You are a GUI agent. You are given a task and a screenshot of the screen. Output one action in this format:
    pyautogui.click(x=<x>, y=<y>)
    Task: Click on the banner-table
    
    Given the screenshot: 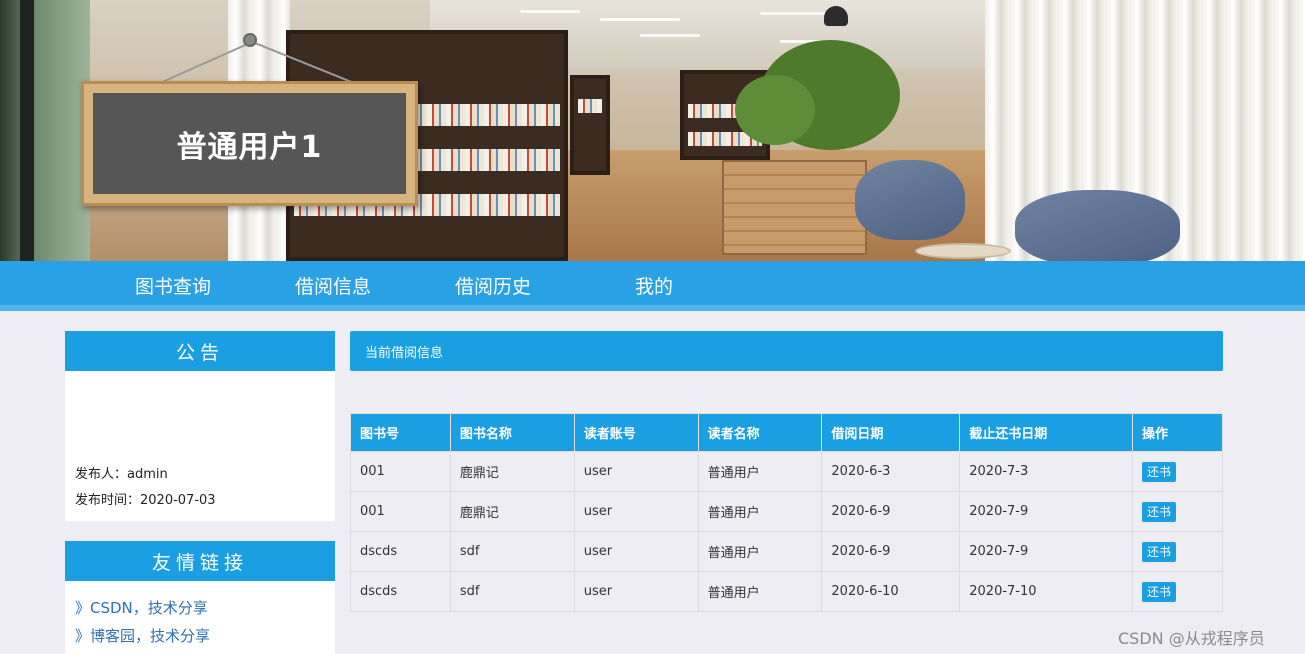 What is the action you would take?
    pyautogui.click(x=963, y=251)
    